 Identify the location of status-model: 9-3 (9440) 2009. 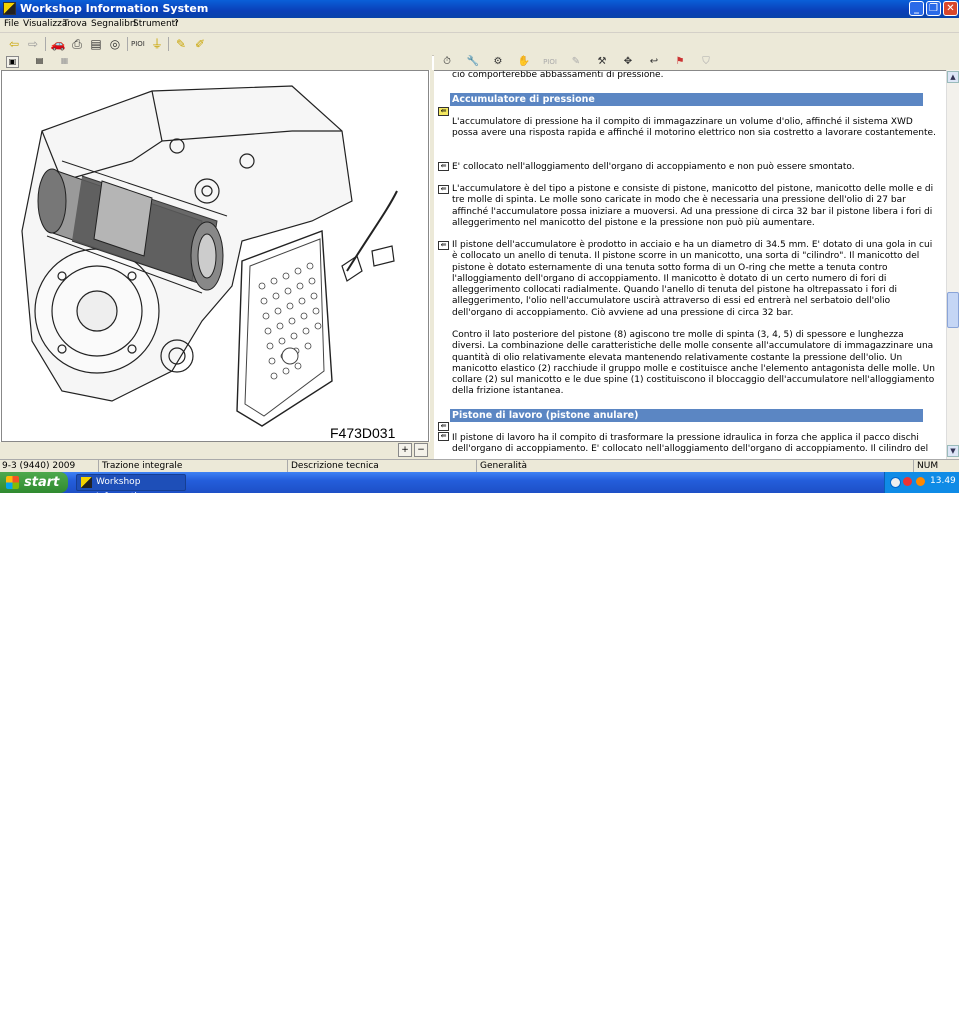
(39, 466).